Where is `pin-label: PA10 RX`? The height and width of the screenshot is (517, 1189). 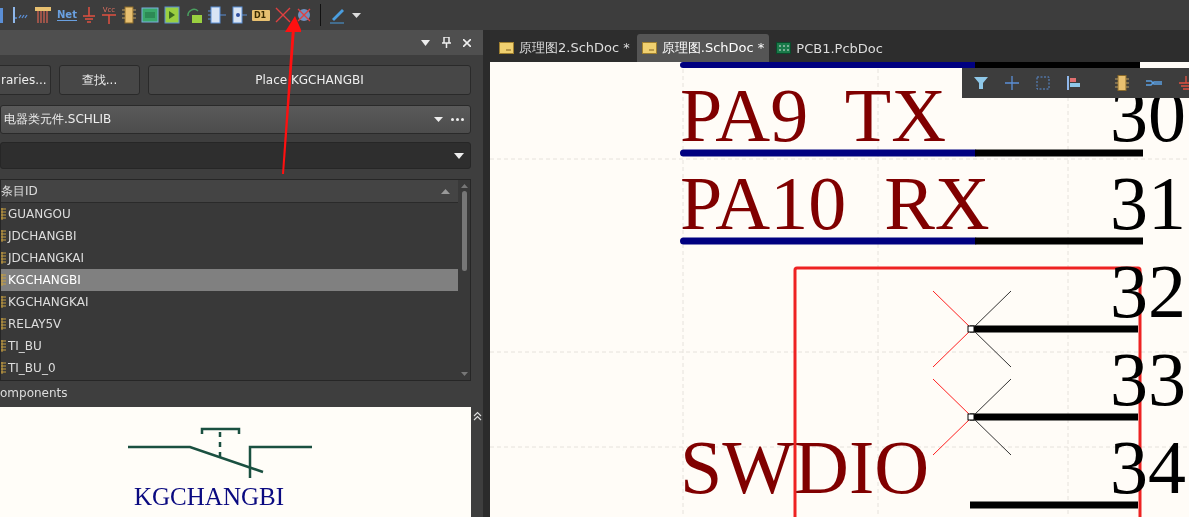
pin-label: PA10 RX is located at coordinates (835, 203).